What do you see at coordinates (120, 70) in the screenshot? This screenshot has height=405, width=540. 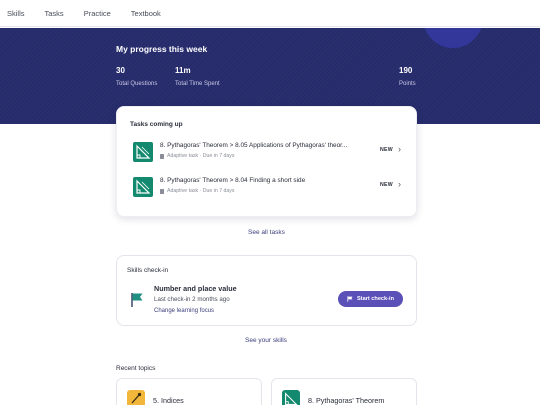 I see `stat-value: 30` at bounding box center [120, 70].